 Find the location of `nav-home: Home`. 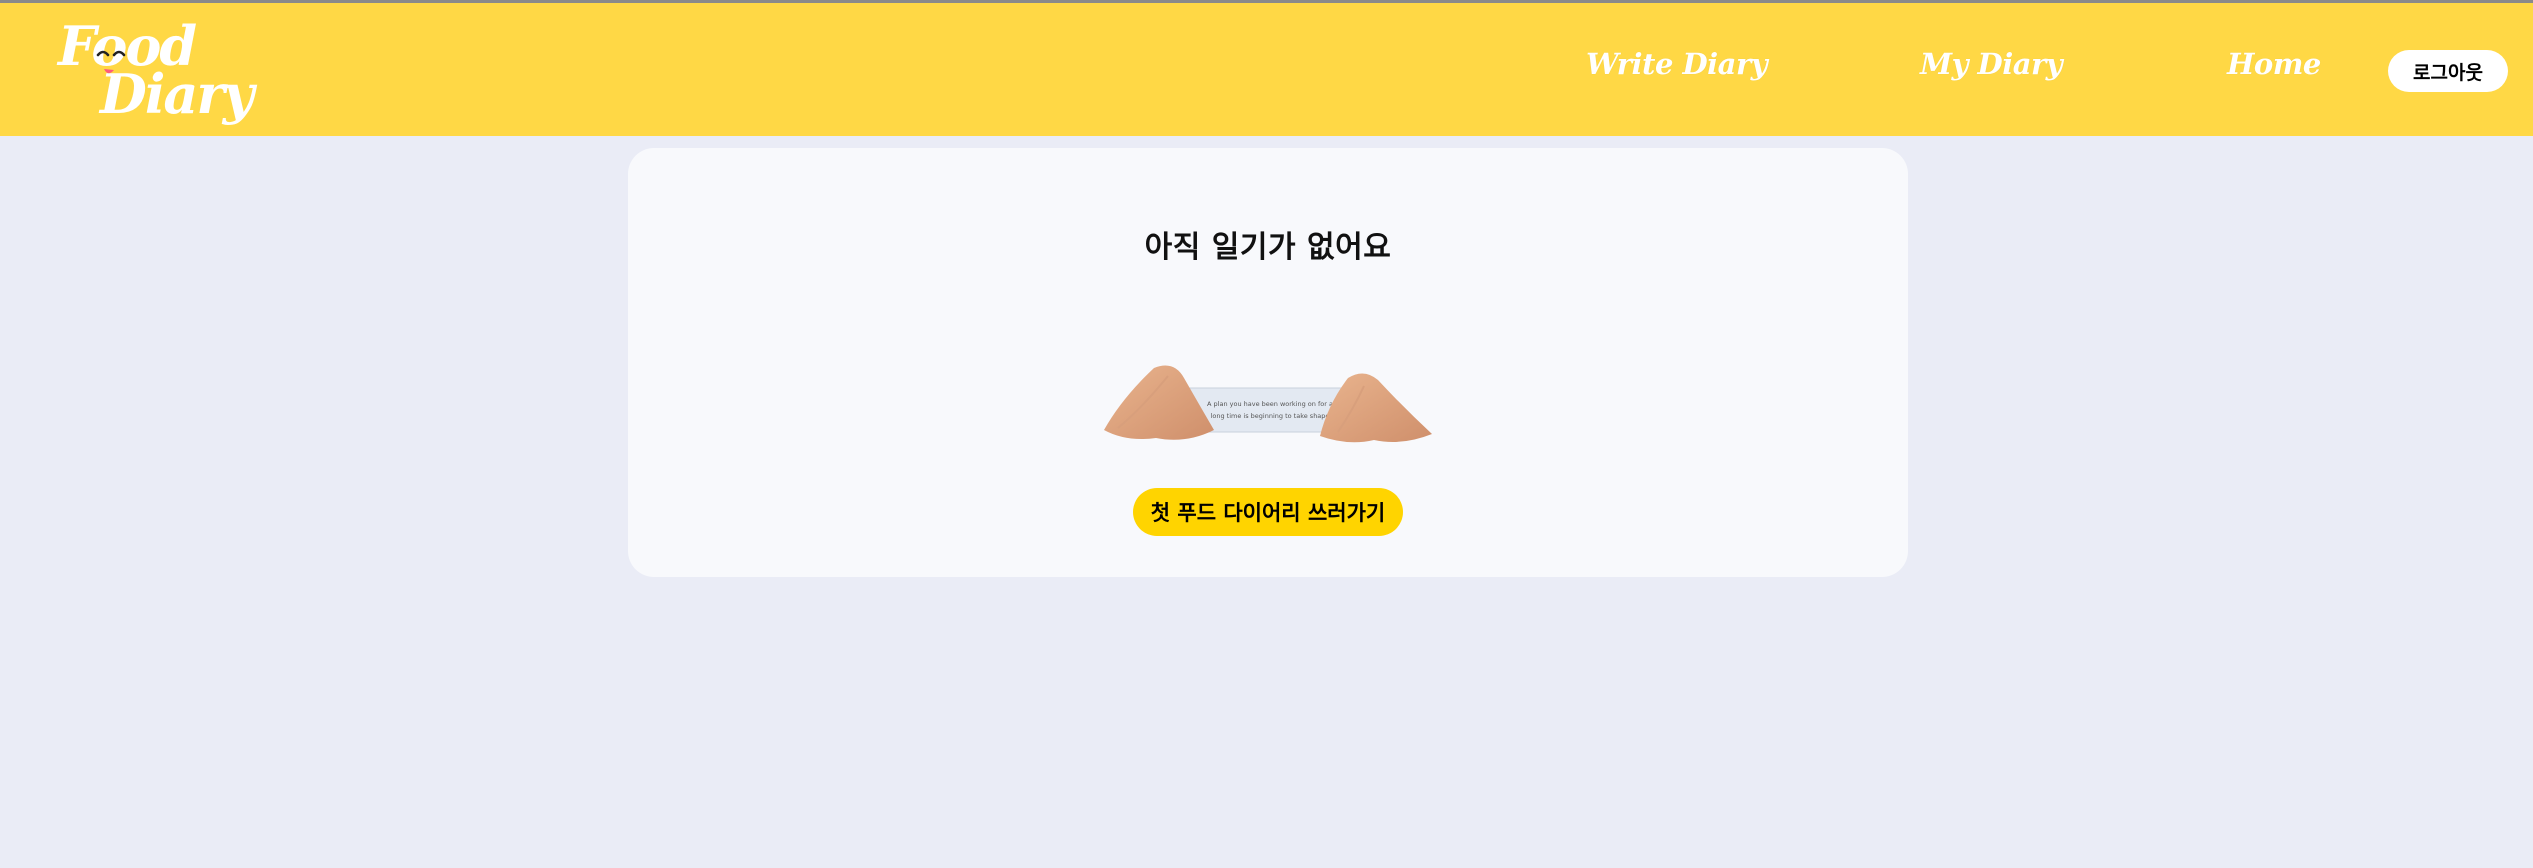

nav-home: Home is located at coordinates (2274, 64).